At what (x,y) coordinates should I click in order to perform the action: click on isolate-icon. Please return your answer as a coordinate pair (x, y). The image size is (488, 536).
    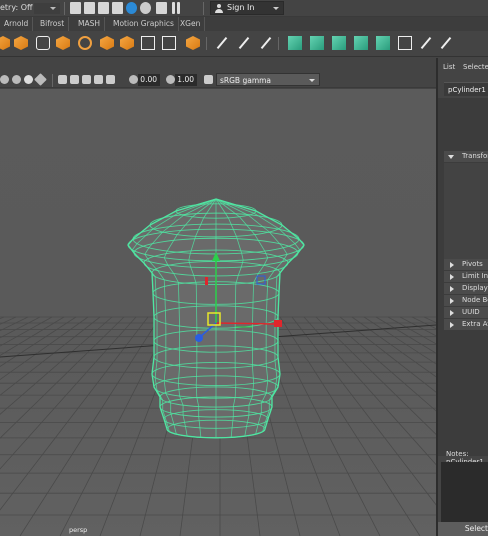
    Looking at the image, I should click on (62, 79).